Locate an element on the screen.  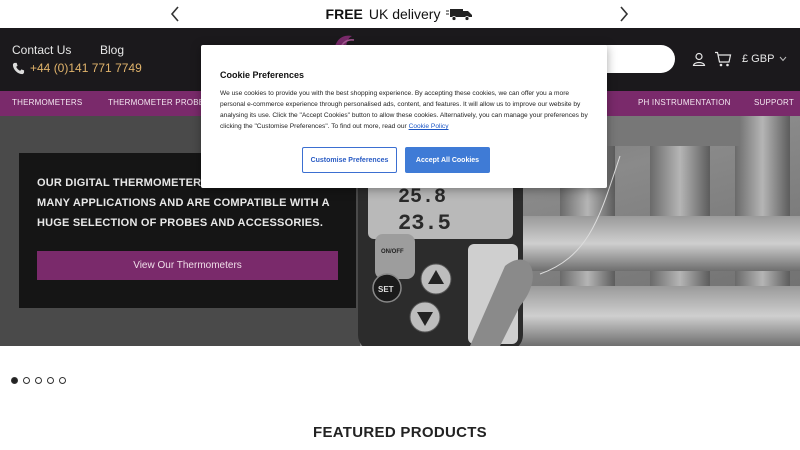
carousel-dots is located at coordinates (38, 380).